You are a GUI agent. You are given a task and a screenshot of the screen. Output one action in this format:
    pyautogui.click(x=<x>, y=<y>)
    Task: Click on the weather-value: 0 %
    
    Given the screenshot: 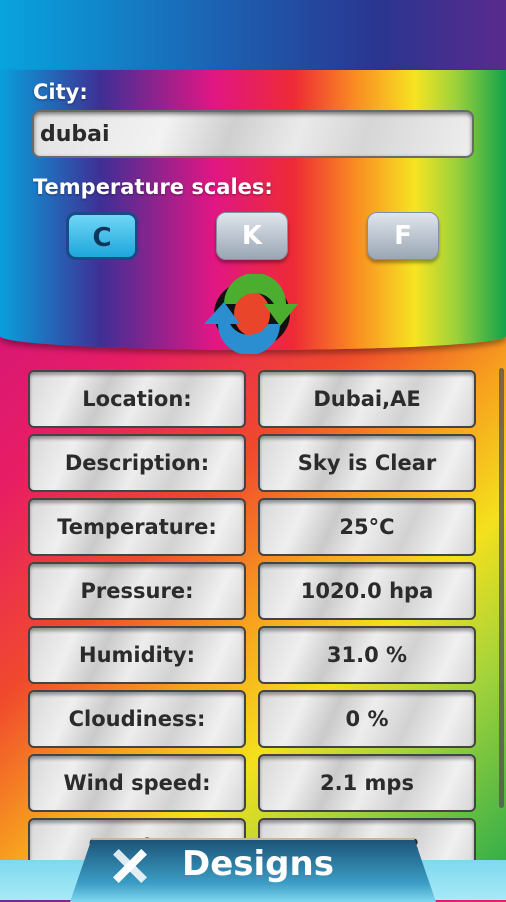 What is the action you would take?
    pyautogui.click(x=367, y=719)
    